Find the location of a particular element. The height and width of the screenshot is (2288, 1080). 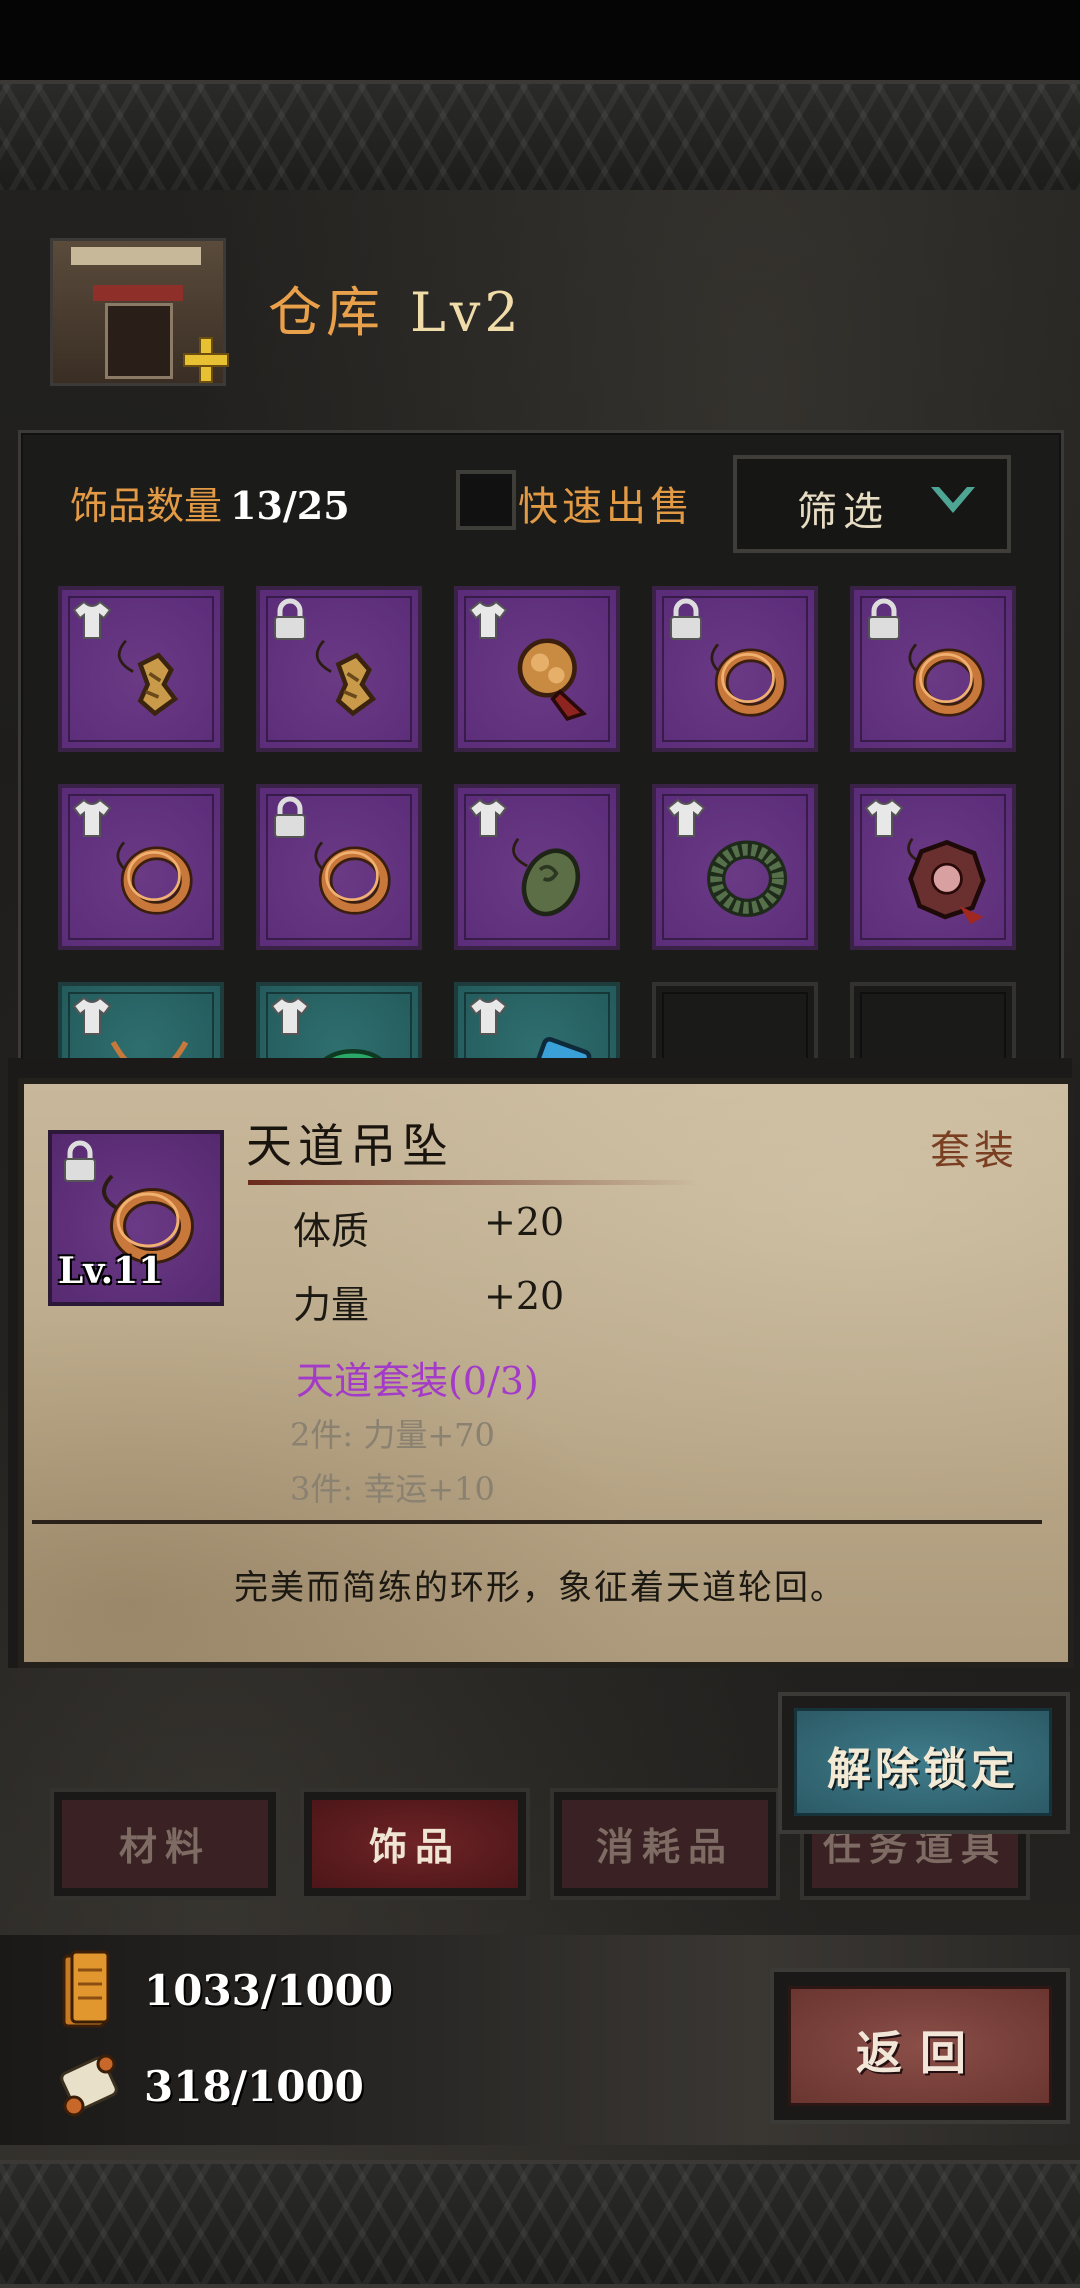

unlock-button-label: 解除锁定 is located at coordinates (923, 1769).